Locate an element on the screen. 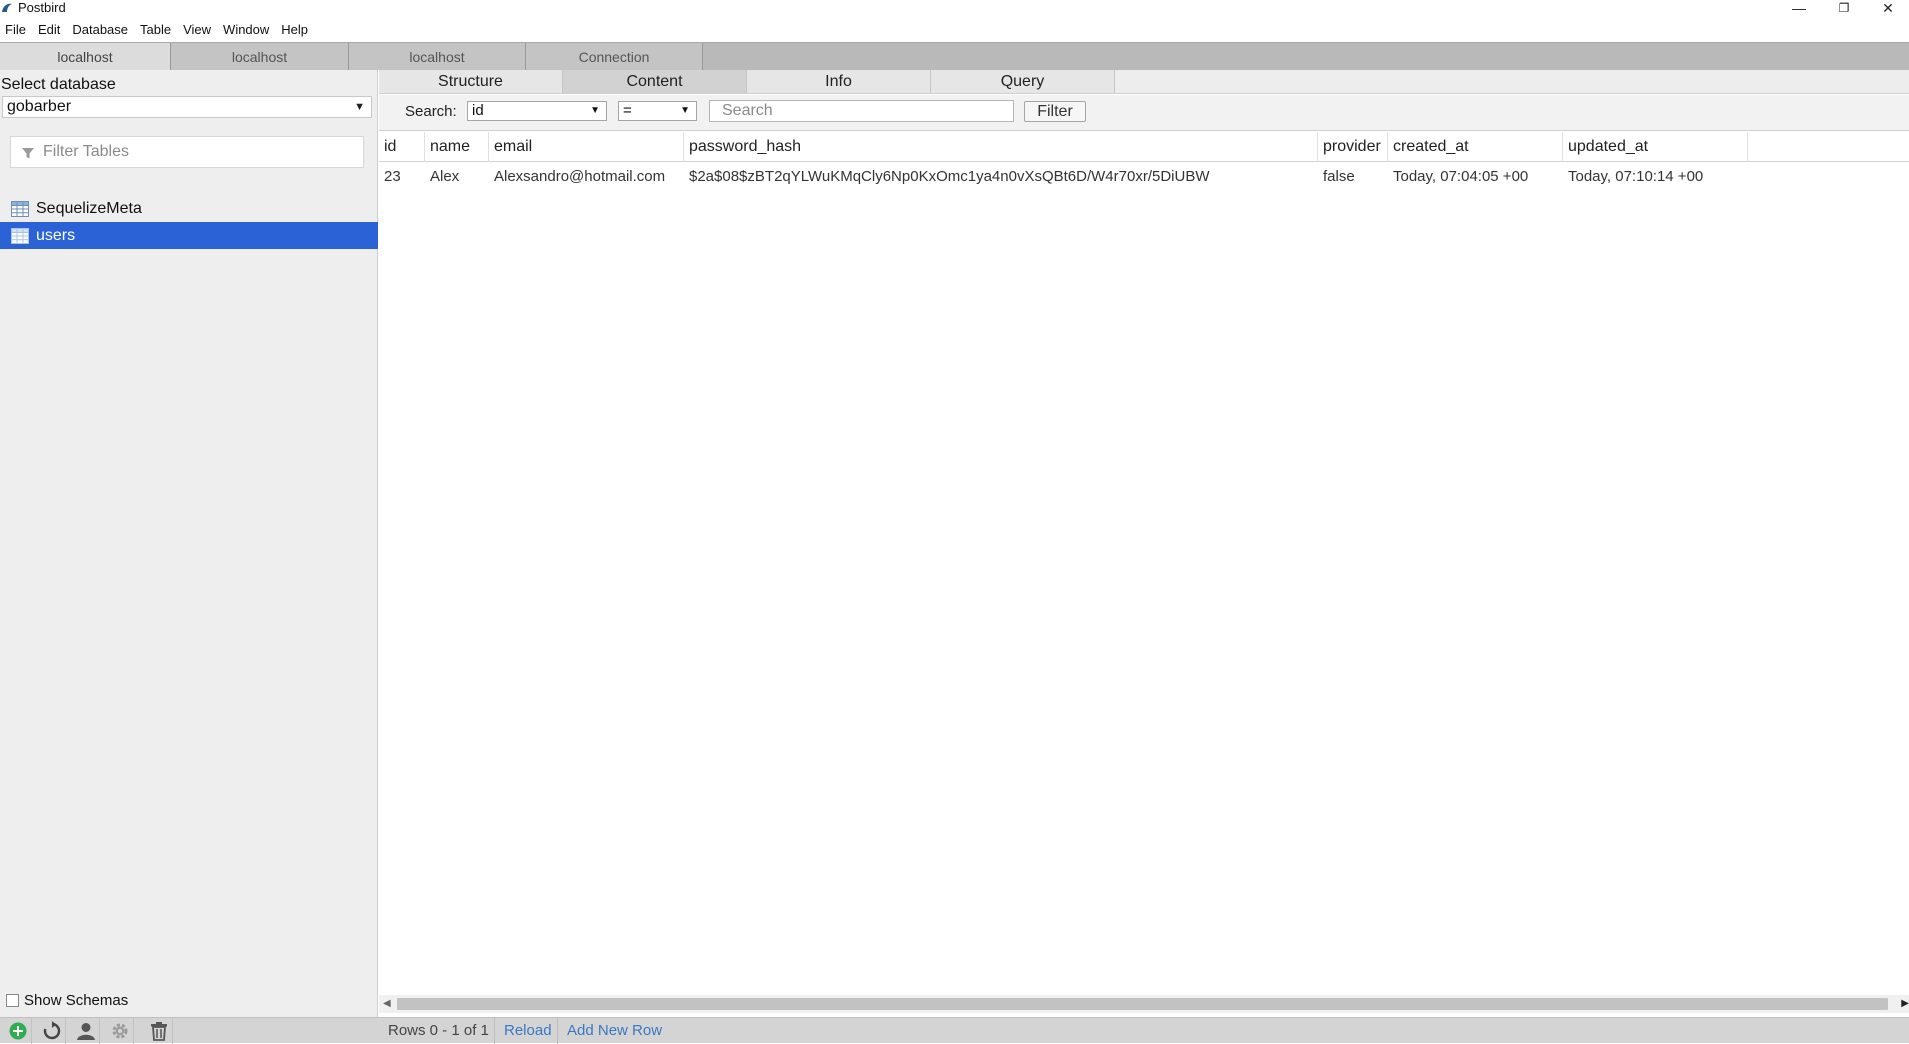 The image size is (1909, 1044). connection-tab-1: localhost is located at coordinates (85, 56).